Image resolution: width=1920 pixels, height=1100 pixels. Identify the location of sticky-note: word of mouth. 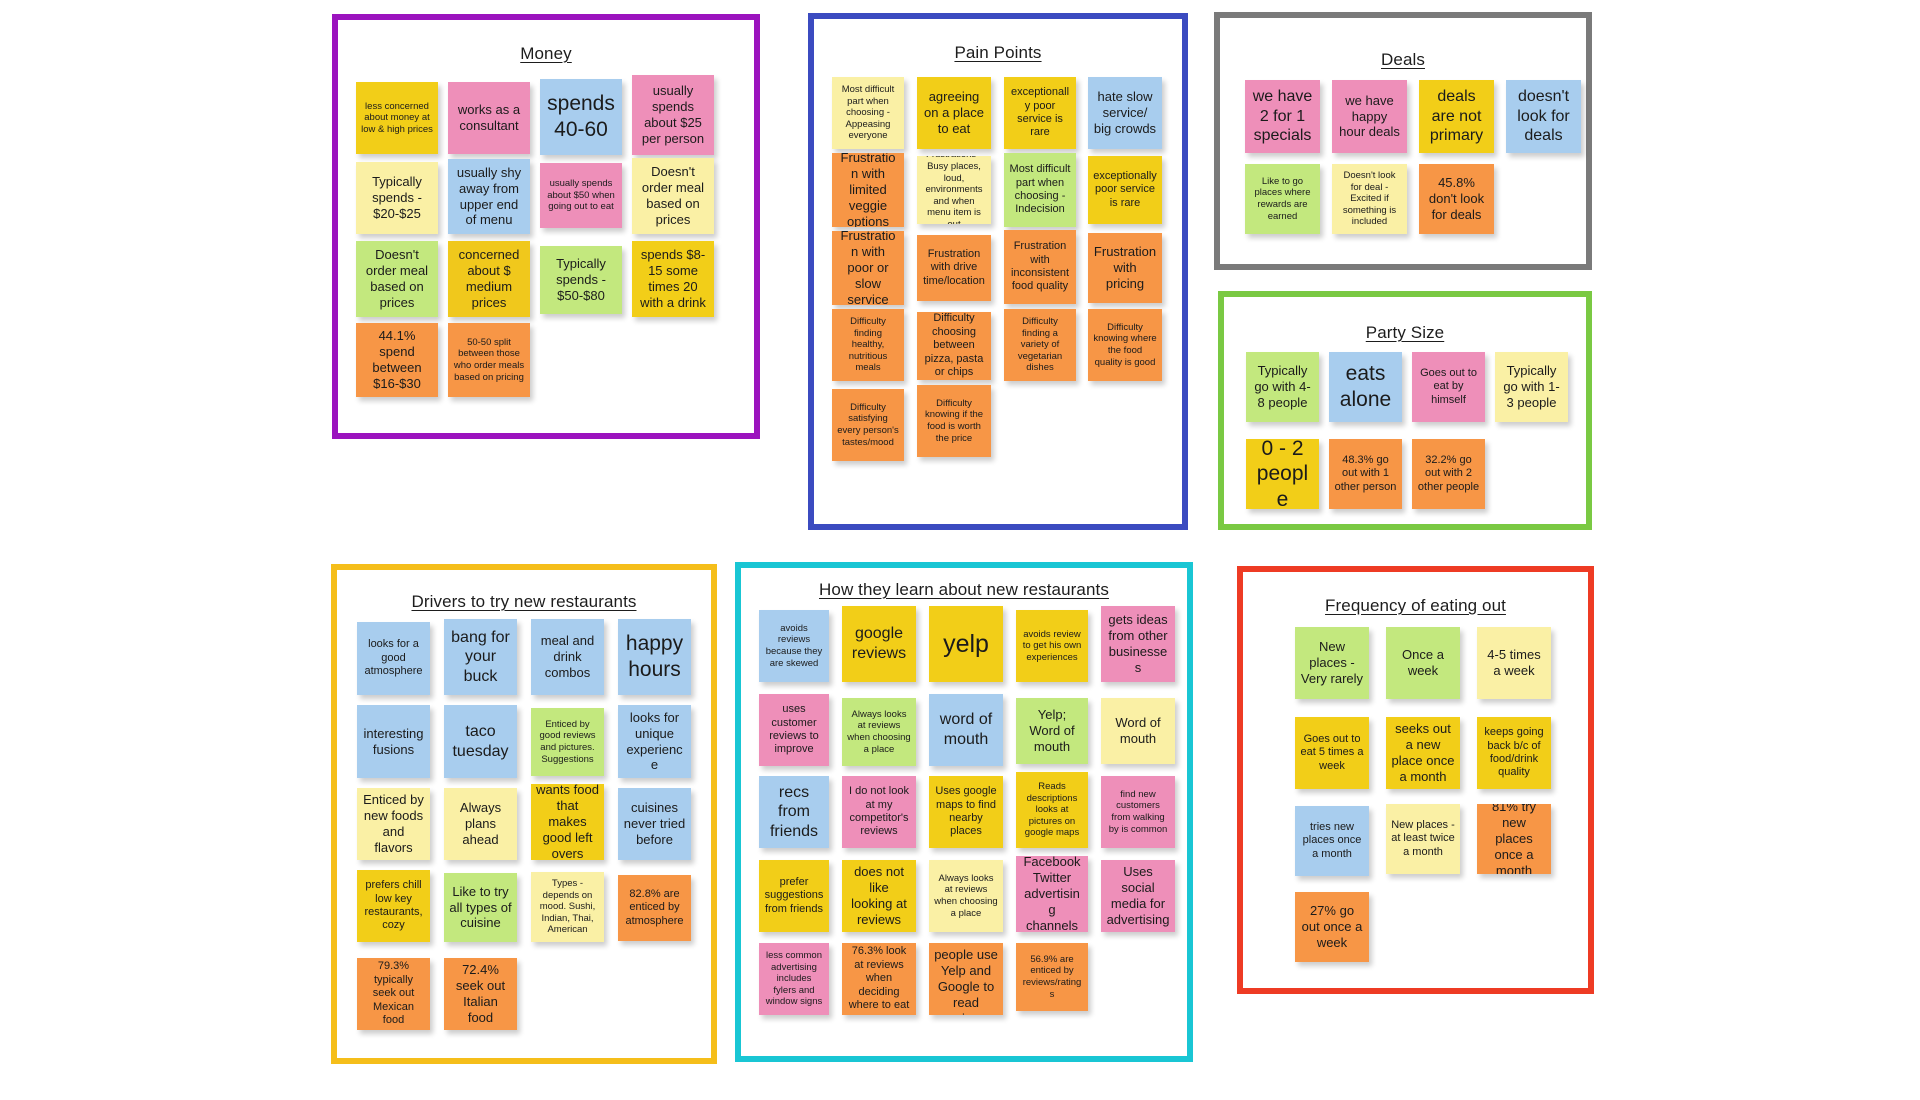
(966, 730).